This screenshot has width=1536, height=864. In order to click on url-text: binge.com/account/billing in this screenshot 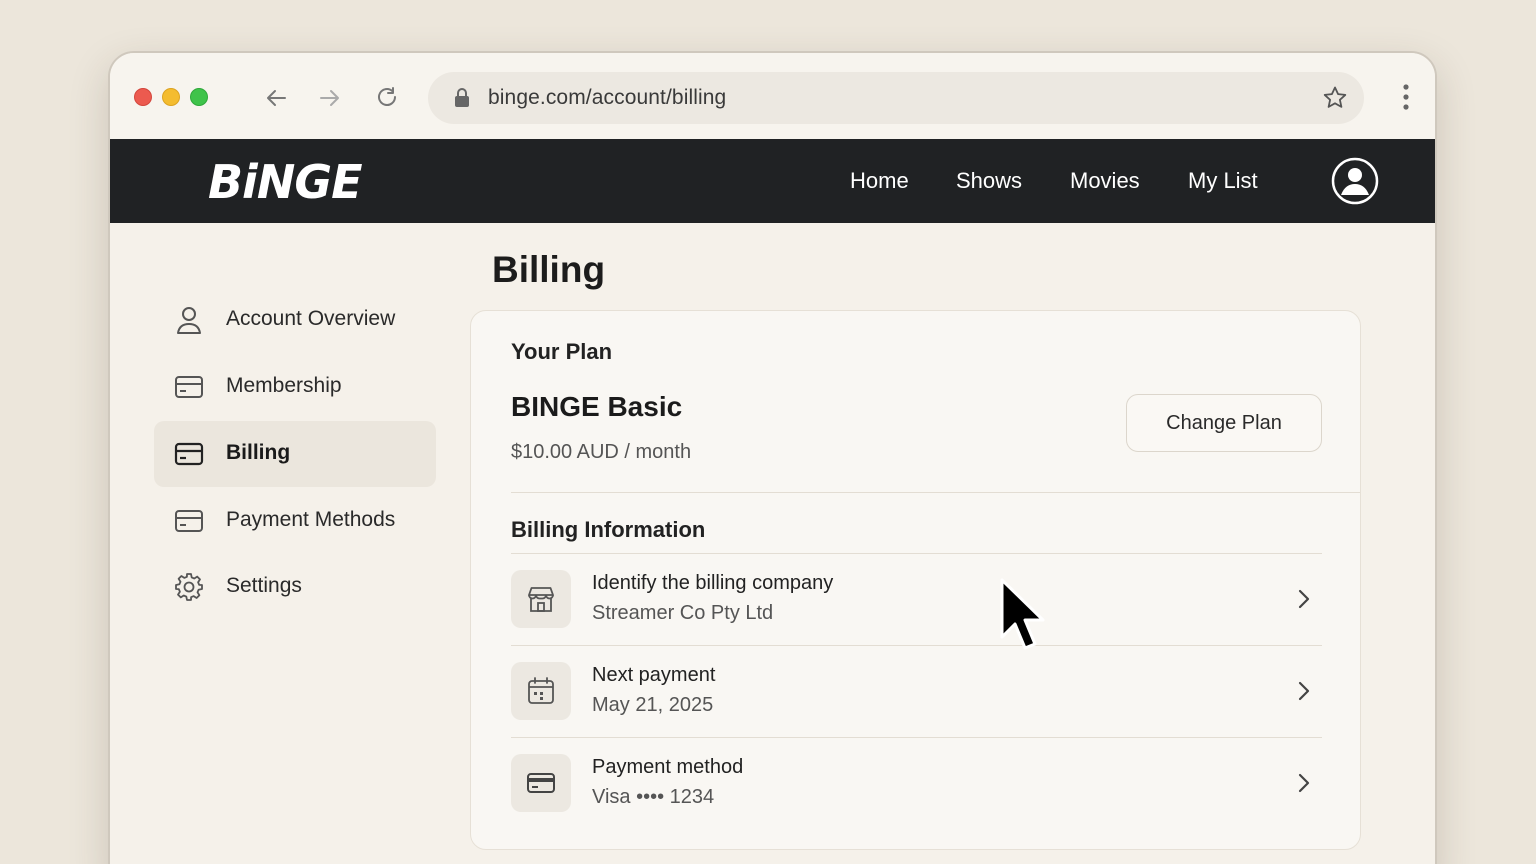, I will do `click(607, 97)`.